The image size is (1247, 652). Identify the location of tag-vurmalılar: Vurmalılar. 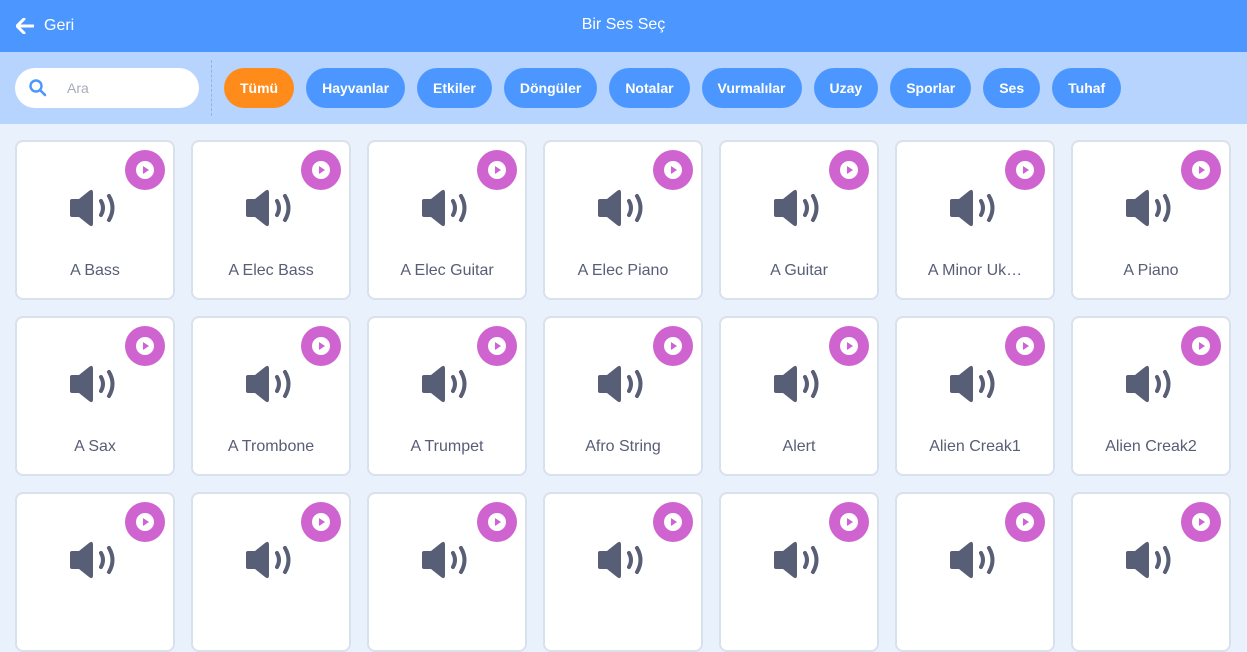
(751, 88).